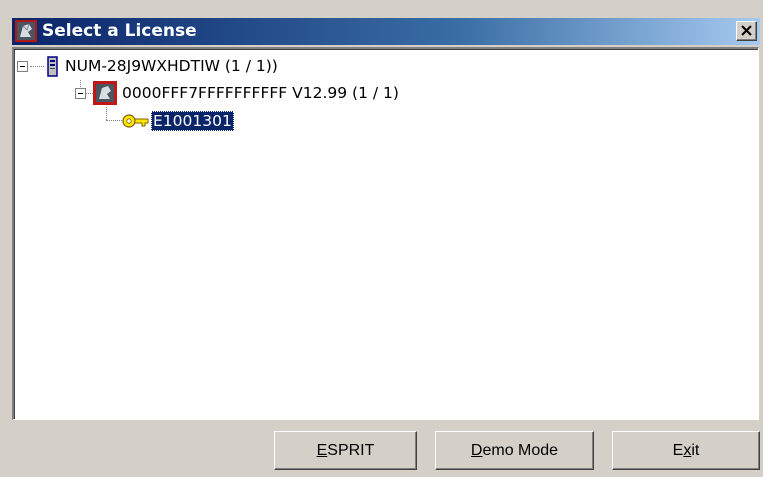  Describe the element at coordinates (171, 66) in the screenshot. I see `tree-node-label: NUM-28J9WXHDTIW (1 / 1))` at that location.